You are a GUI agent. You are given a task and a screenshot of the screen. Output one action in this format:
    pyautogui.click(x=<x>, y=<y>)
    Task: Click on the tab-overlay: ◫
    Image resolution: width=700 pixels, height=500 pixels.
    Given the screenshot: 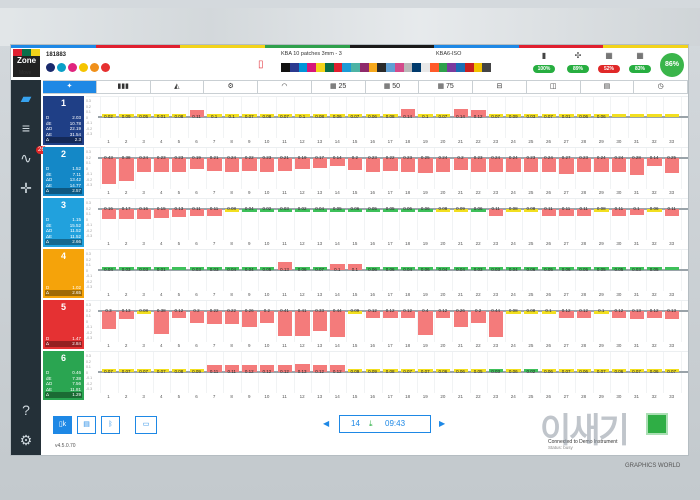 What is the action you would take?
    pyautogui.click(x=553, y=87)
    